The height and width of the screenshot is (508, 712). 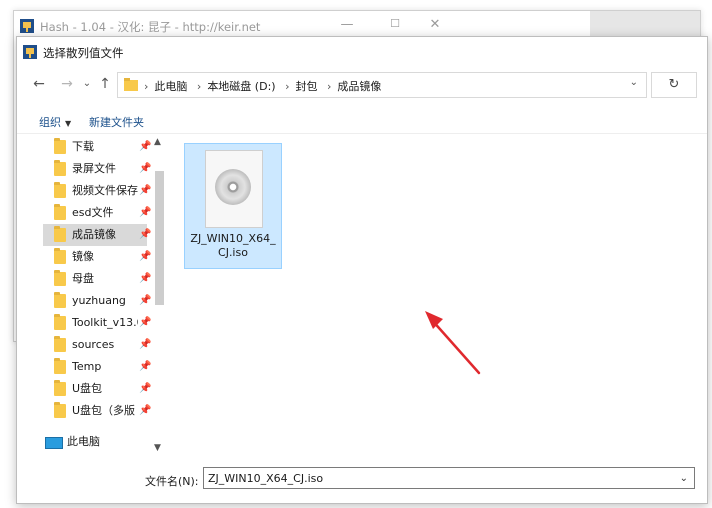 I want to click on sidebar-item-label: 视频文件保存, so click(x=105, y=190).